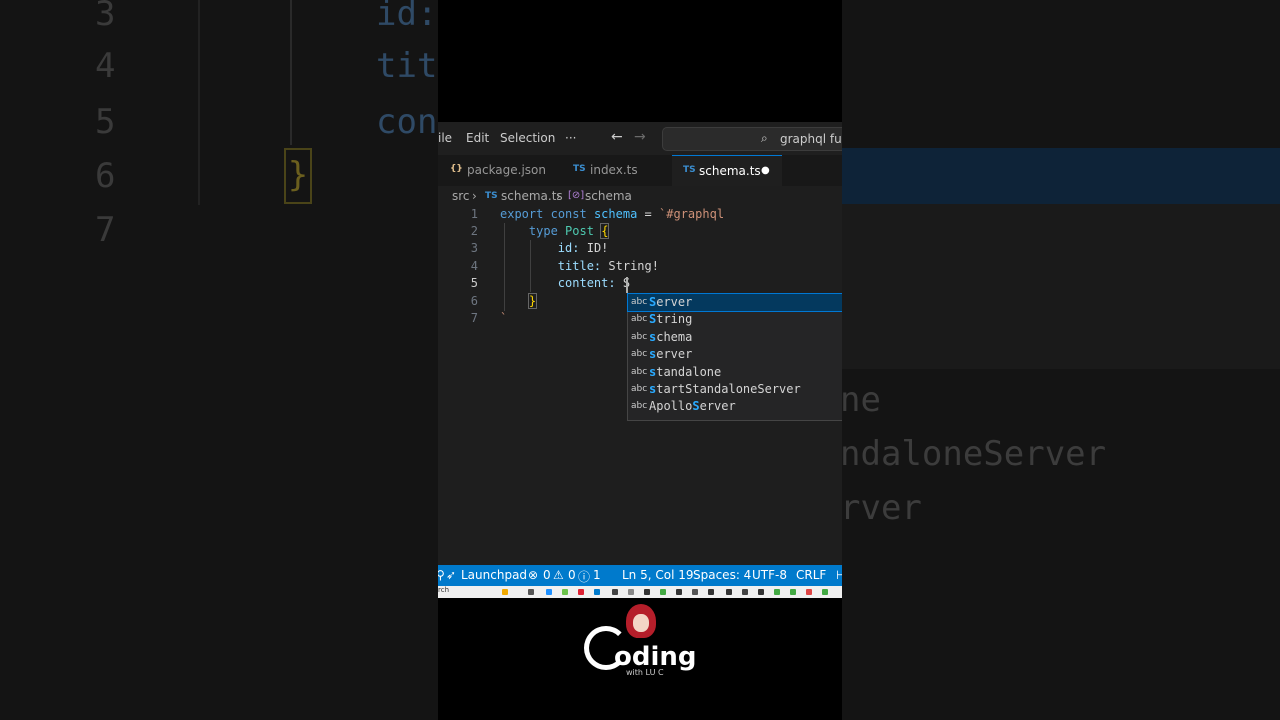 This screenshot has width=1280, height=720. I want to click on code-line-6: }, so click(532, 301).